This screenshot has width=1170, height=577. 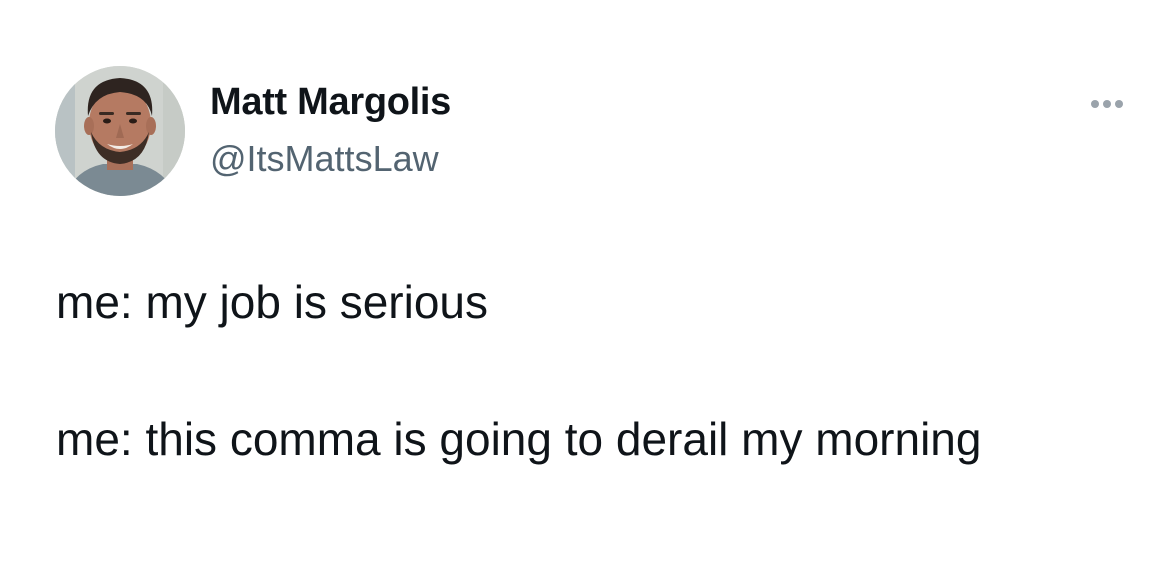 I want to click on author-handle: @ItsMattsLaw, so click(x=324, y=159).